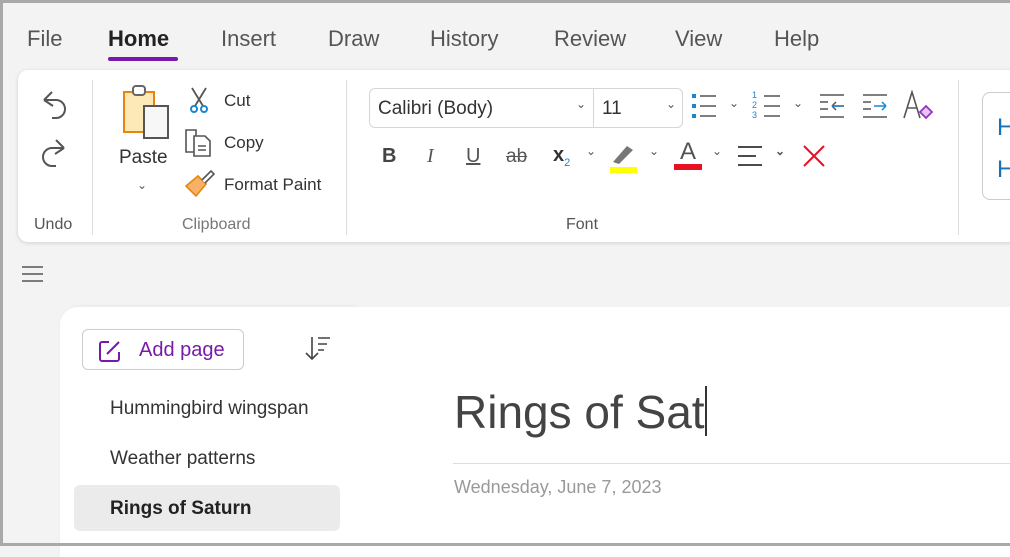 This screenshot has height=557, width=1010. I want to click on cut-button: Cut, so click(237, 101).